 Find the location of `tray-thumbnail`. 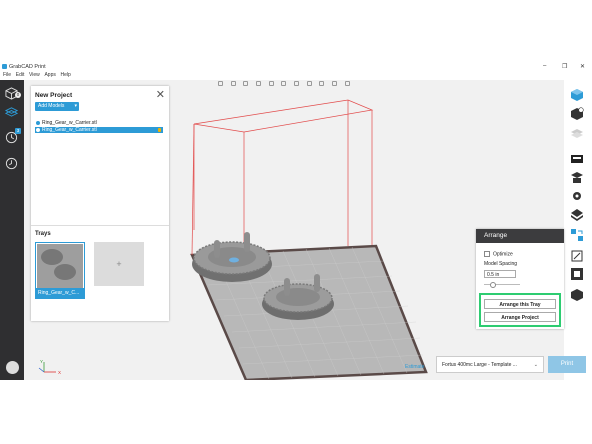

tray-thumbnail is located at coordinates (60, 266).